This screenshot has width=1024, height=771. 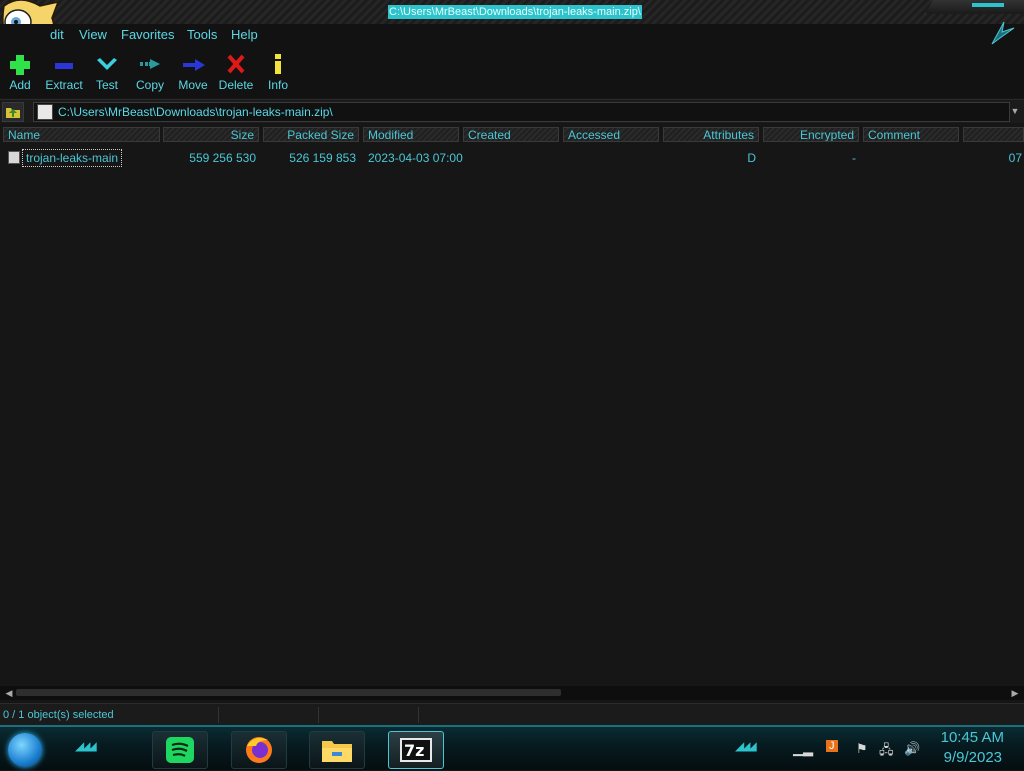 What do you see at coordinates (973, 757) in the screenshot?
I see `clock-date: 9/9/2023` at bounding box center [973, 757].